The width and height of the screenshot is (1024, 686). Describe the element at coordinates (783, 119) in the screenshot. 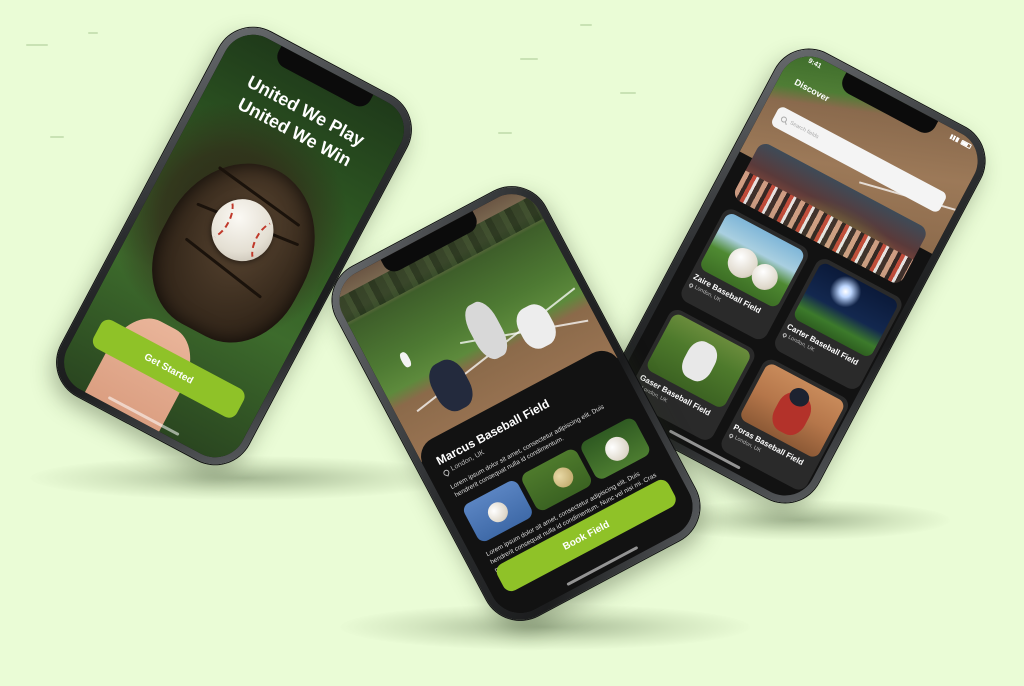

I see `search-icon` at that location.